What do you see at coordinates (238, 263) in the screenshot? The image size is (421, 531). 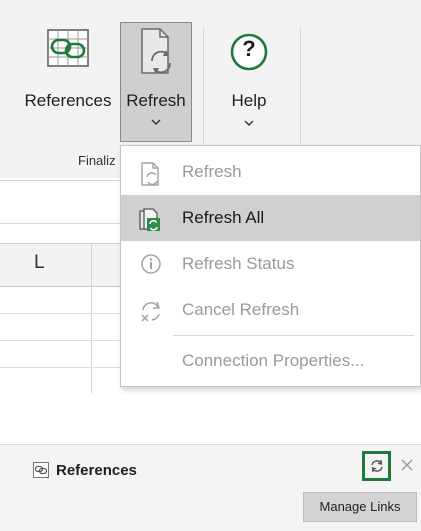 I see `menu-item-refresh-status-label: Refresh Status` at bounding box center [238, 263].